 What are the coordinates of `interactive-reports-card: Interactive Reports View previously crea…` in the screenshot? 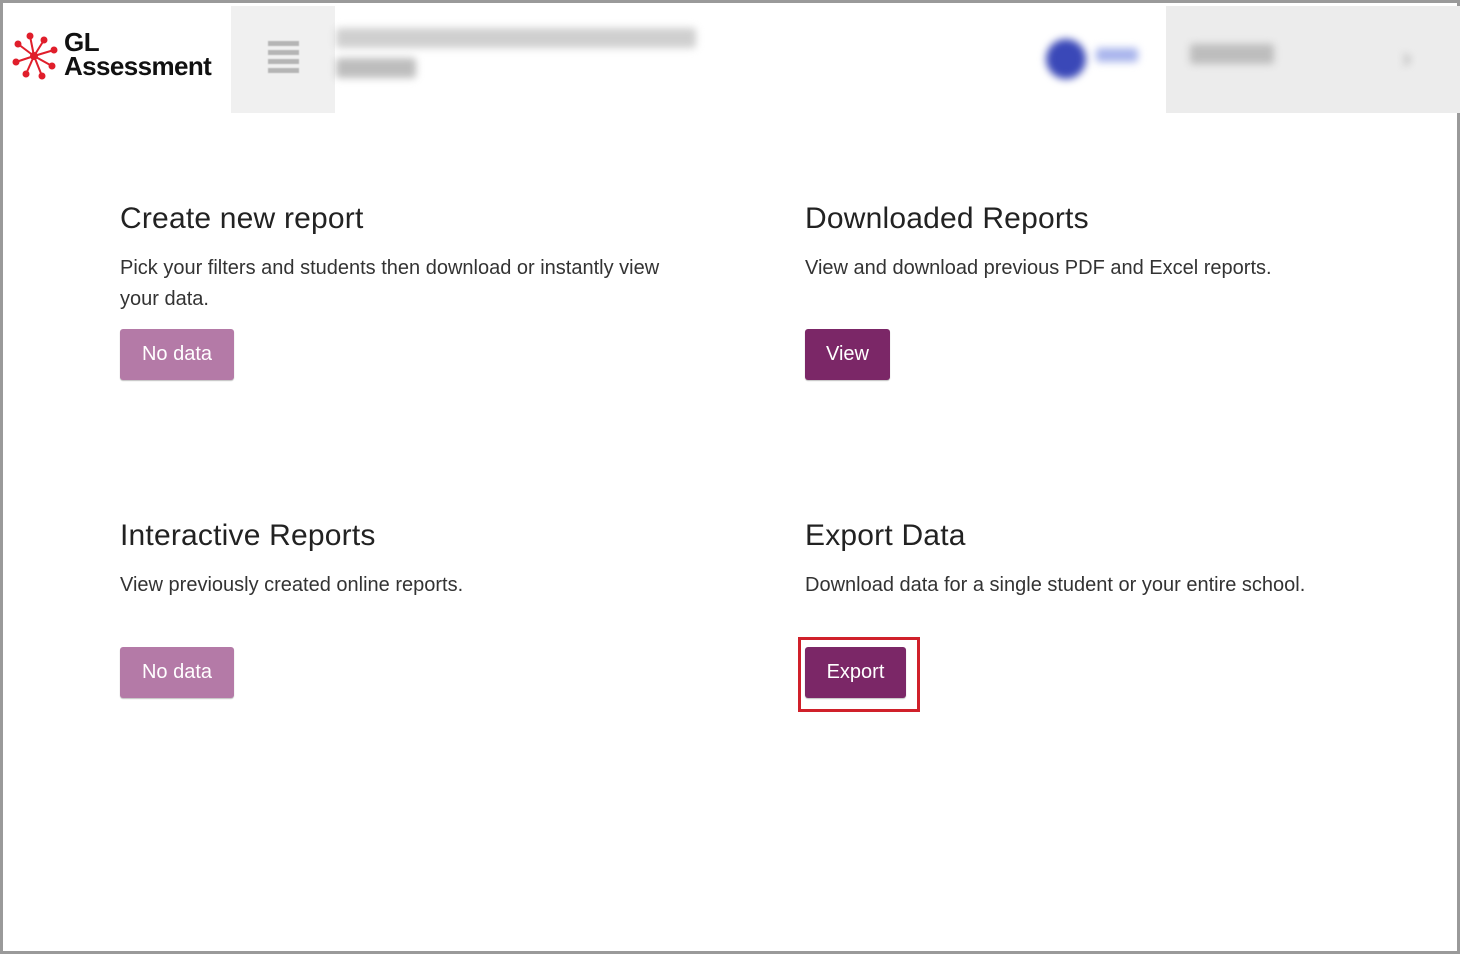 It's located at (400, 559).